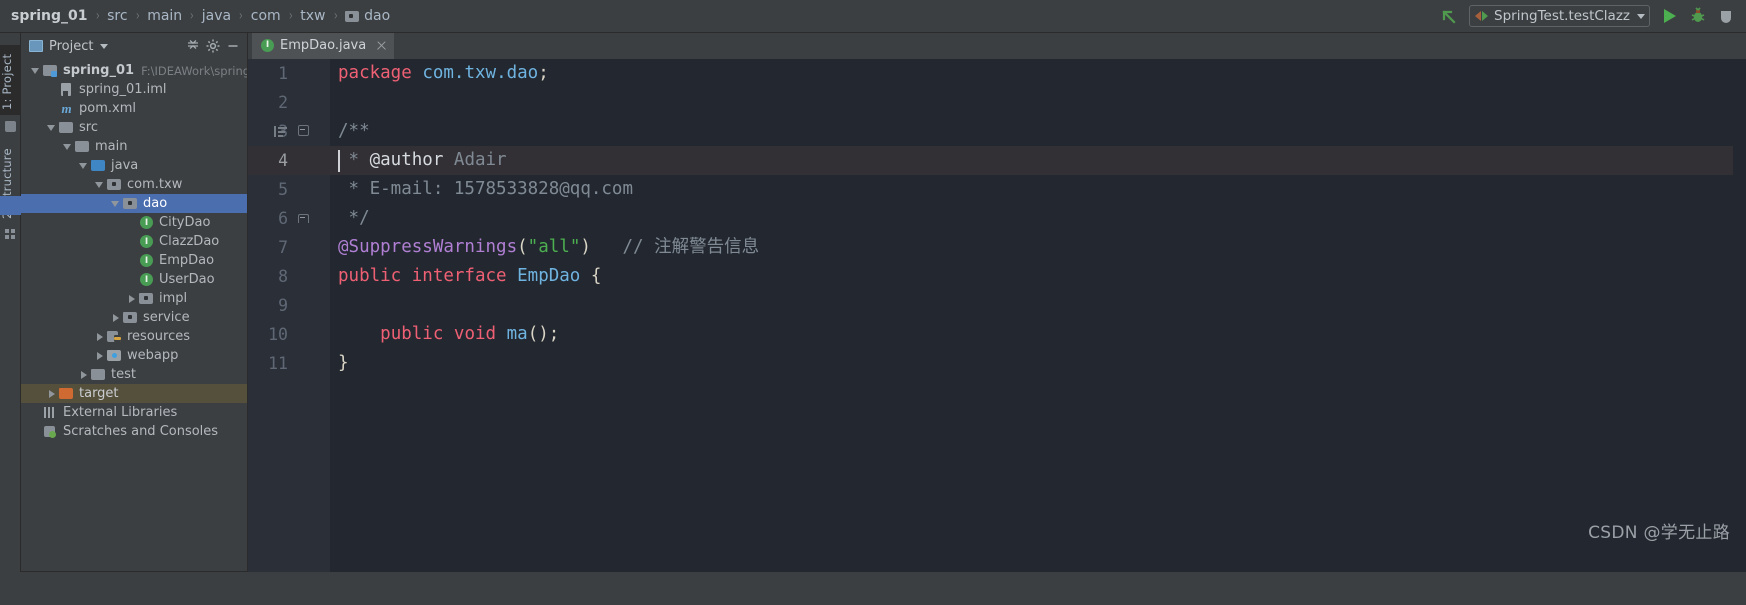 Image resolution: width=1746 pixels, height=605 pixels. Describe the element at coordinates (997, 102) in the screenshot. I see `code-line: 2` at that location.